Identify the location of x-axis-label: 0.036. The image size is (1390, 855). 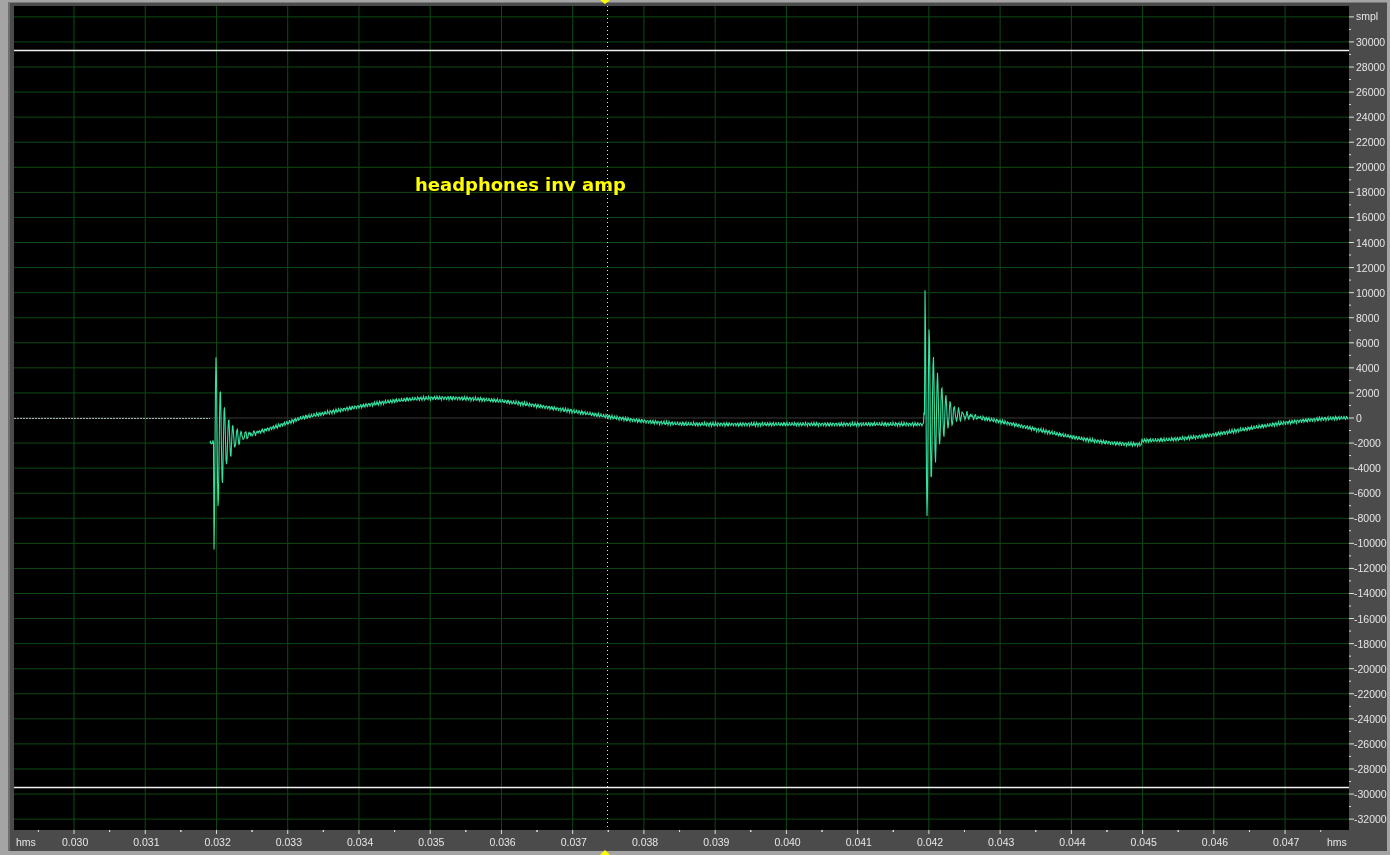
(502, 842).